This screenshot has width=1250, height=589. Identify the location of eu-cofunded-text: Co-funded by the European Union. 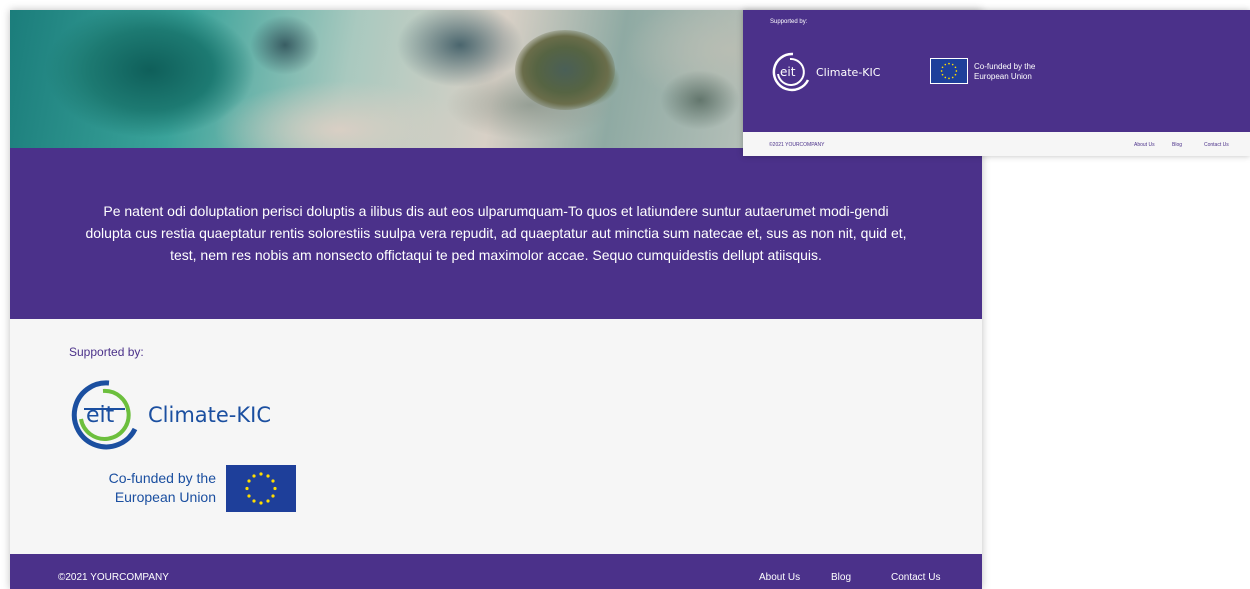
(162, 487).